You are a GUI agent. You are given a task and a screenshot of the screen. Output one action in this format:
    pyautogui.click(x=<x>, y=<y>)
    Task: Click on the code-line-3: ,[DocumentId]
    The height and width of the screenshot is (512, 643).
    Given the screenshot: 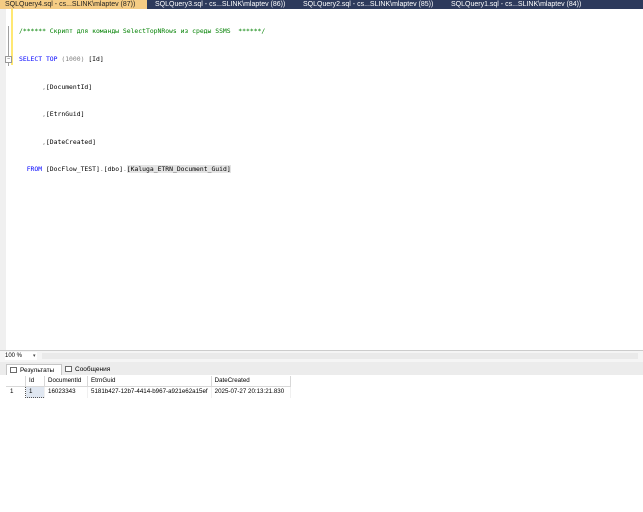 What is the action you would take?
    pyautogui.click(x=142, y=87)
    